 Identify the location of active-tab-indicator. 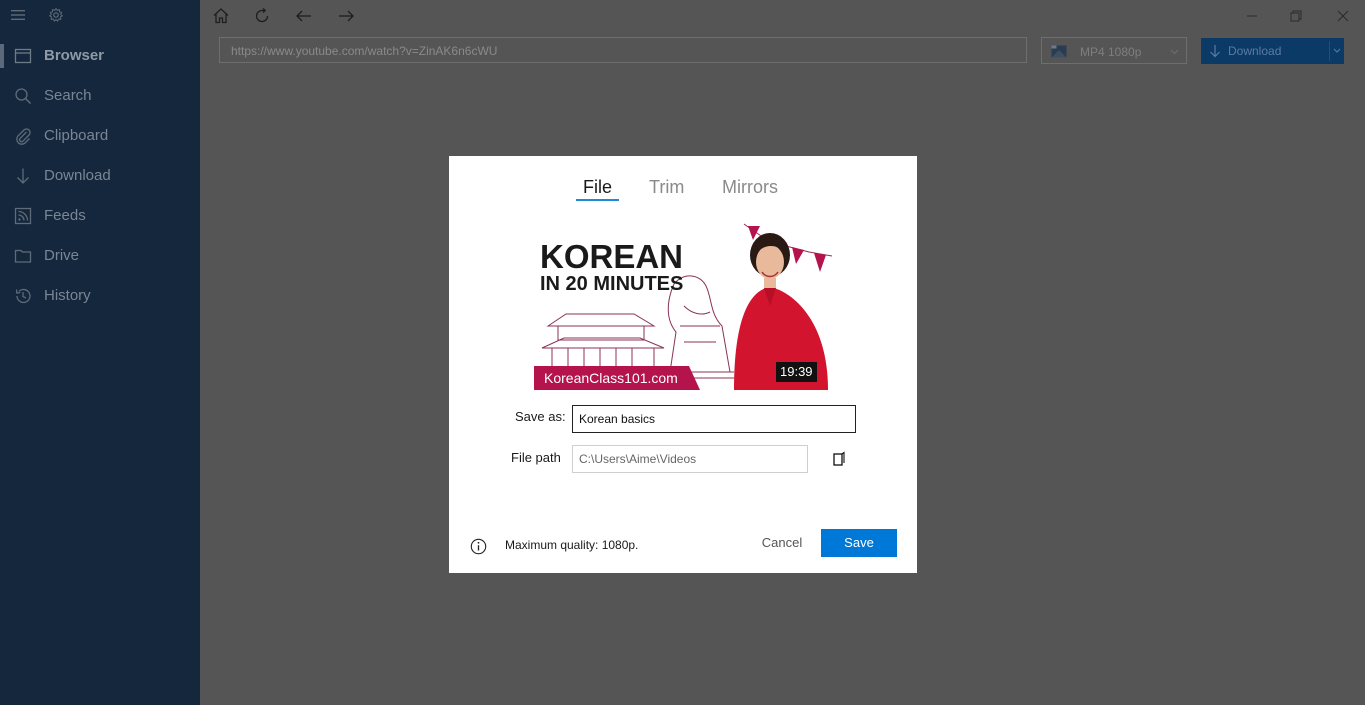
(597, 200).